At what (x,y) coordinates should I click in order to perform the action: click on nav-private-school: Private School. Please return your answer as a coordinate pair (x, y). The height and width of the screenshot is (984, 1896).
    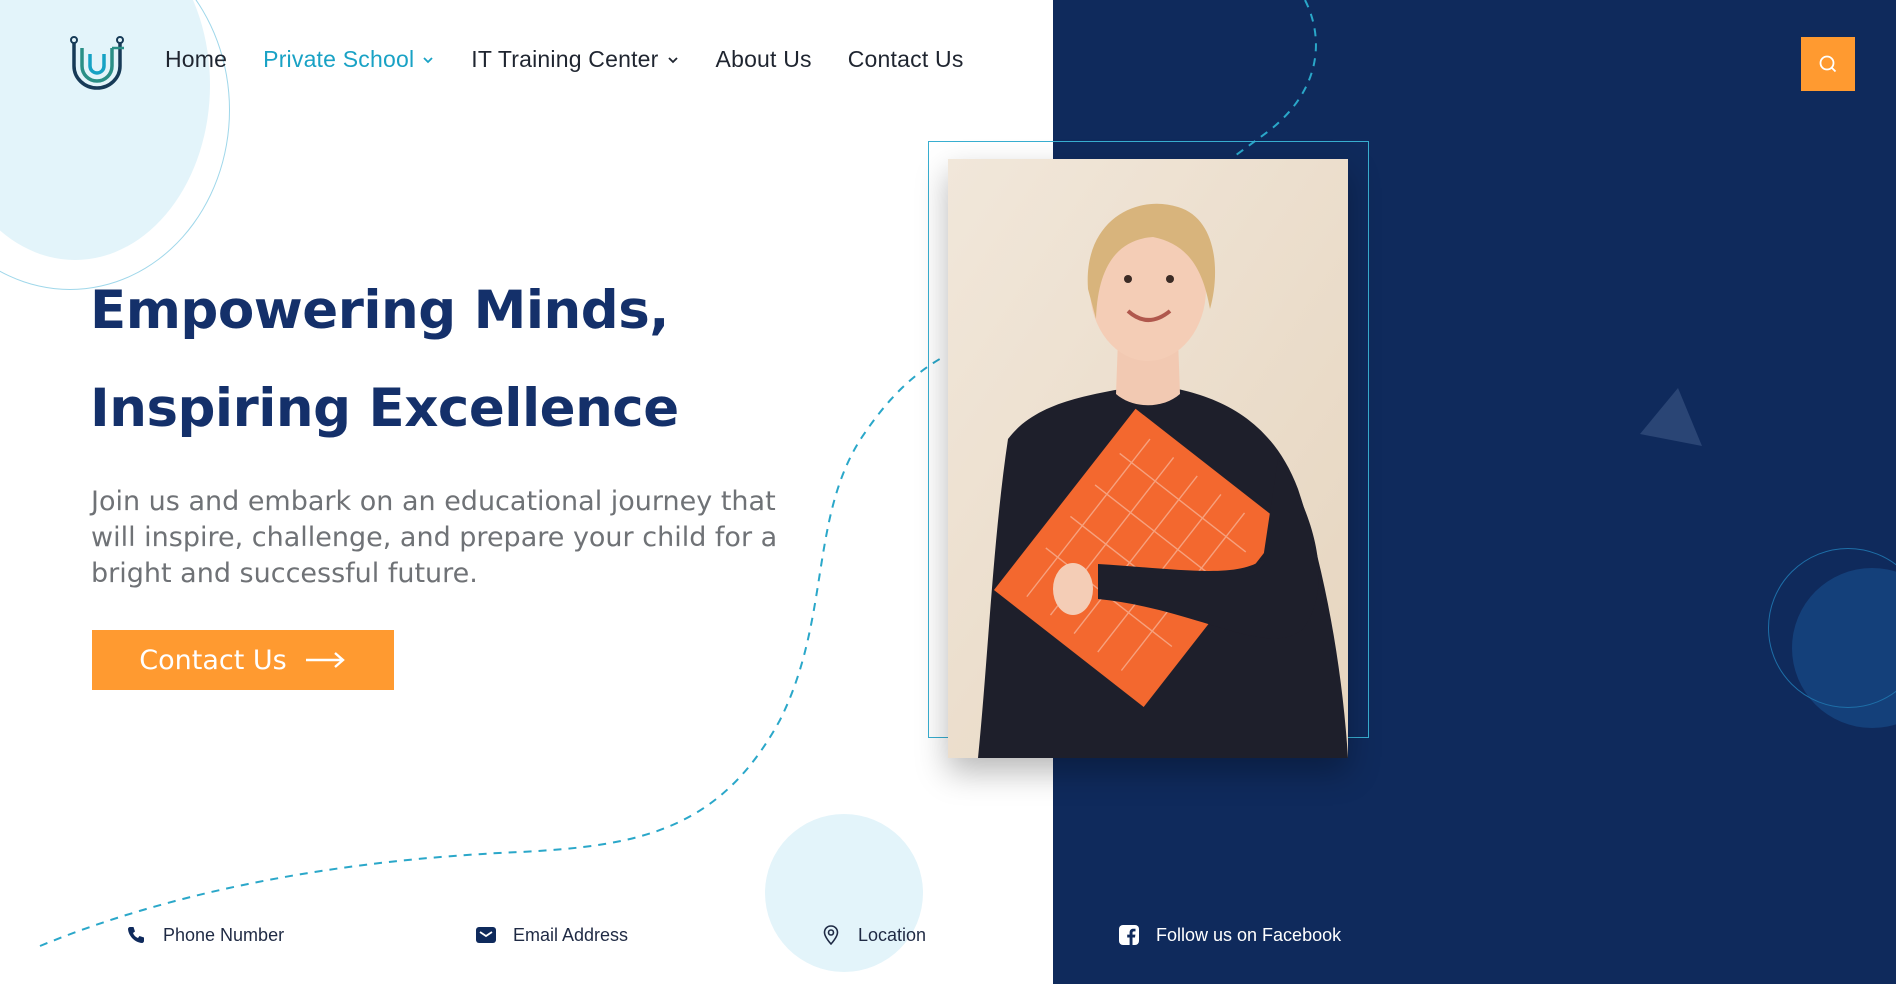
    Looking at the image, I should click on (349, 59).